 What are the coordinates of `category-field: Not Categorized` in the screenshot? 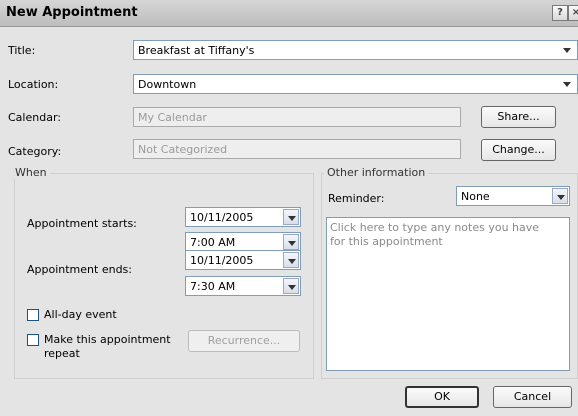 It's located at (297, 149).